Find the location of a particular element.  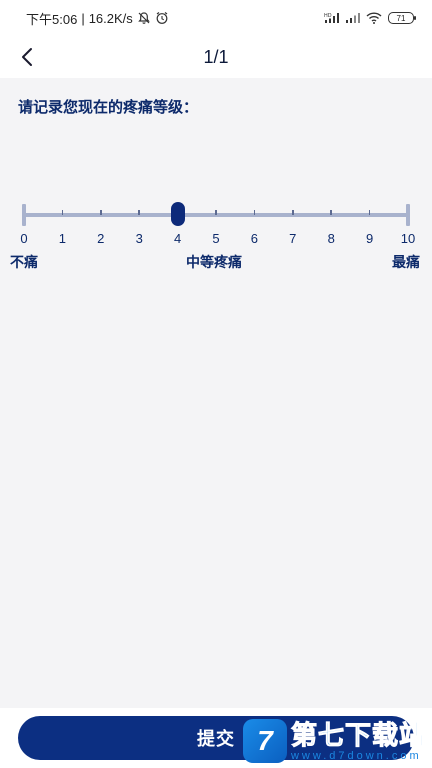

mute-bell-icon is located at coordinates (144, 18).